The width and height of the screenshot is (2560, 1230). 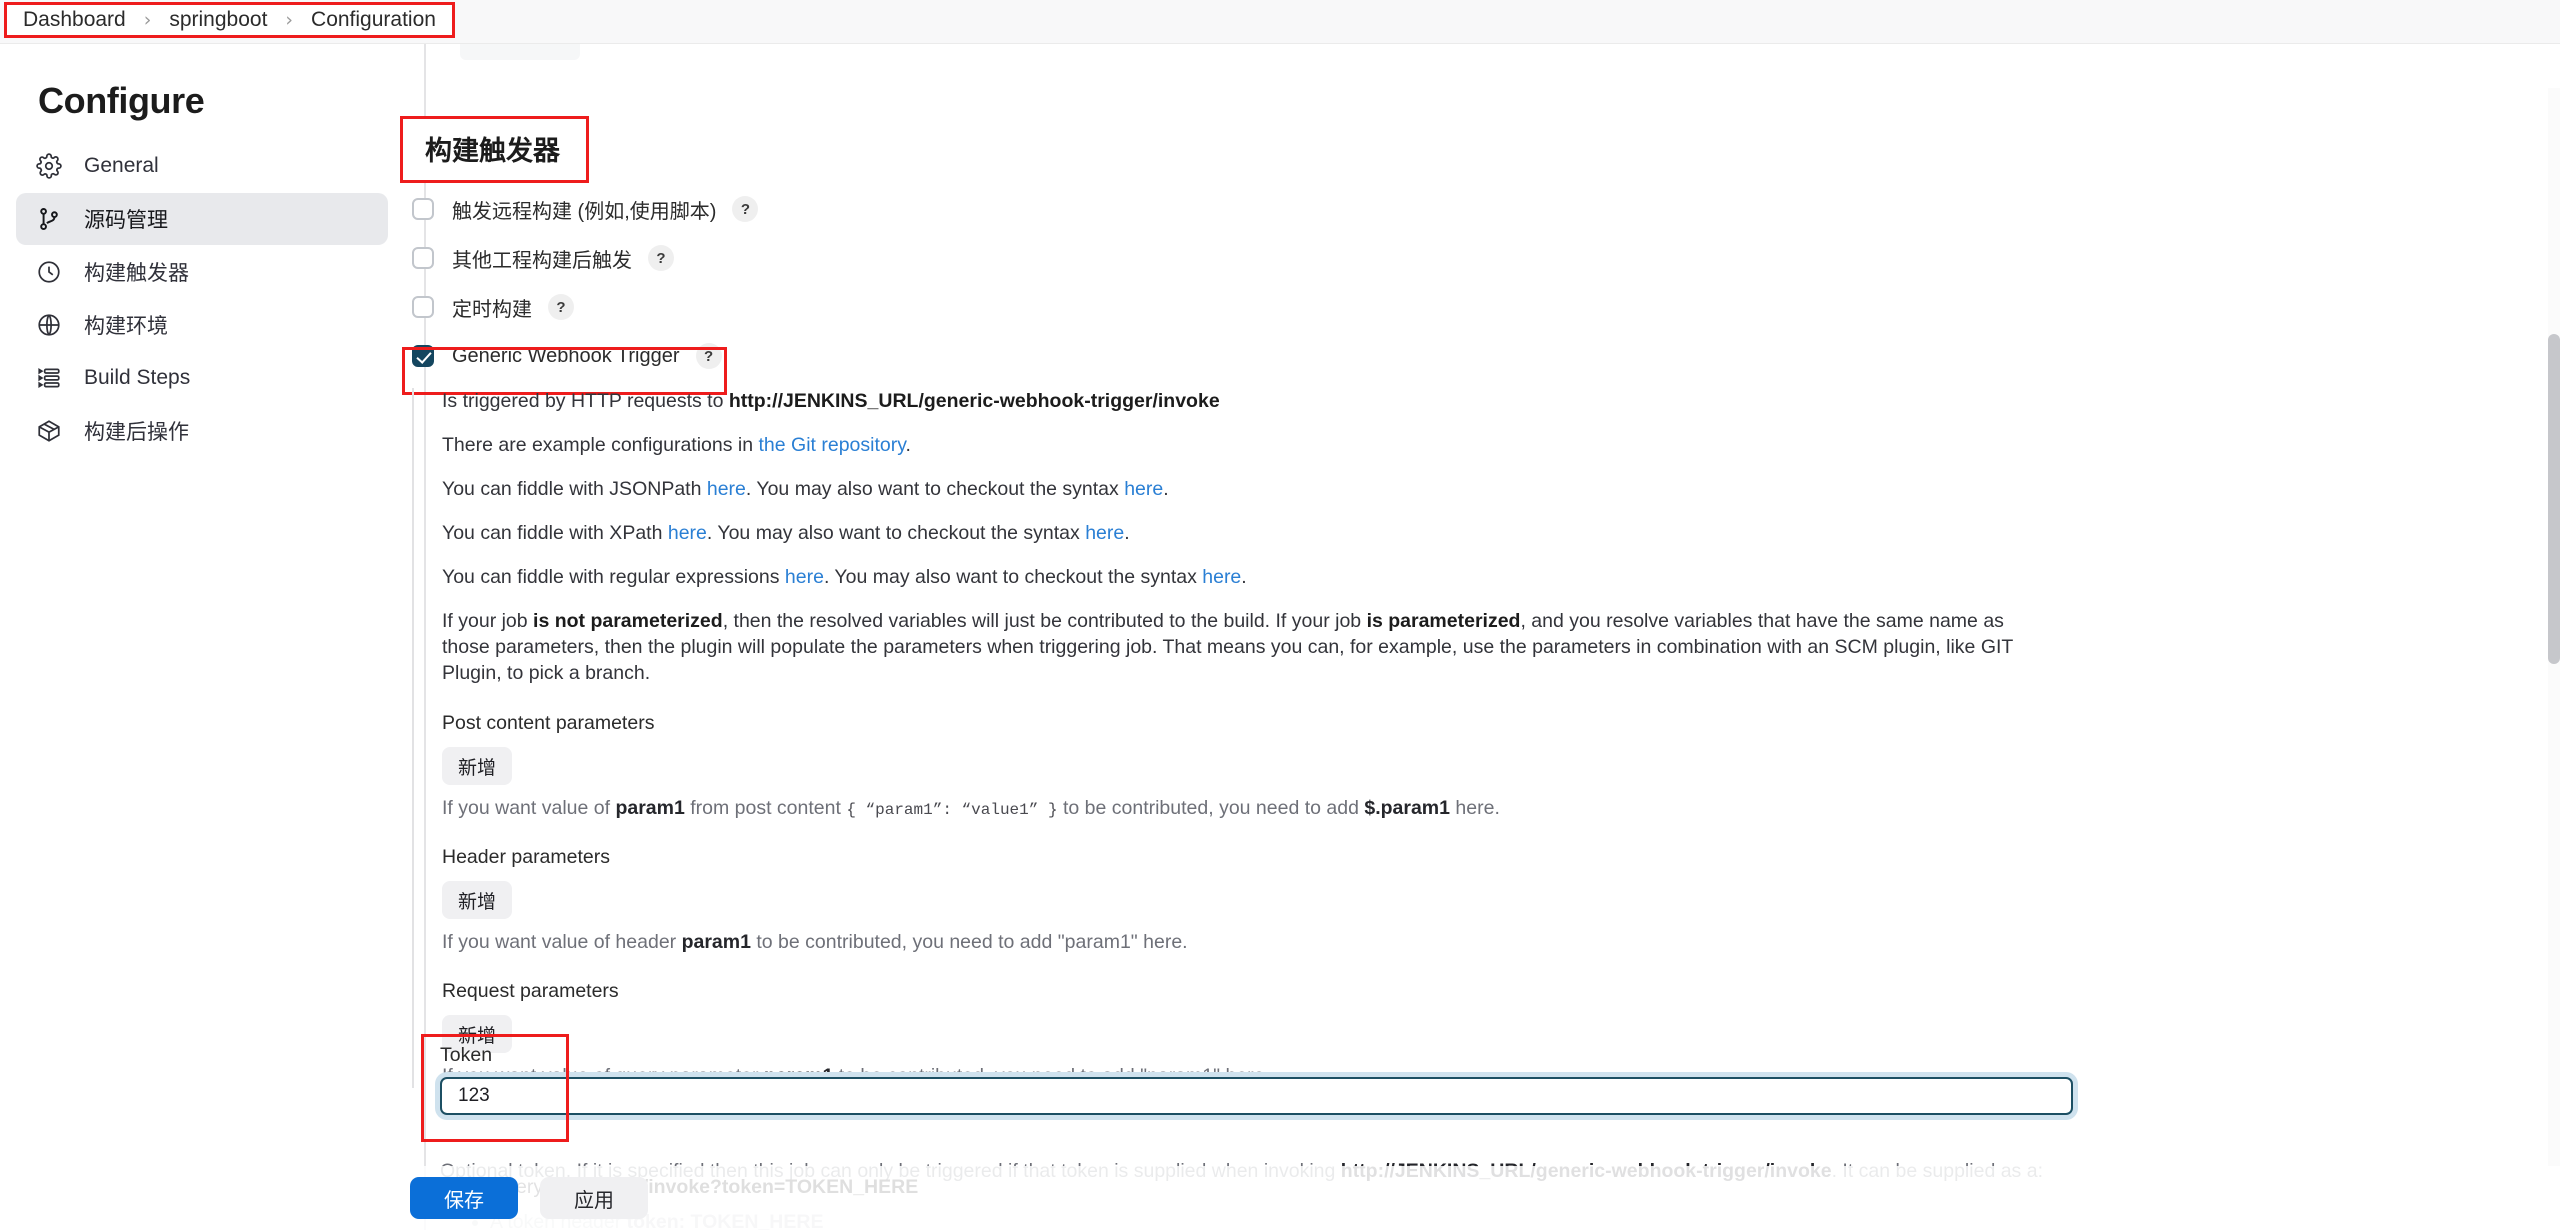 What do you see at coordinates (628, 621) in the screenshot?
I see `param-note-not-parameterized: is not parameterized` at bounding box center [628, 621].